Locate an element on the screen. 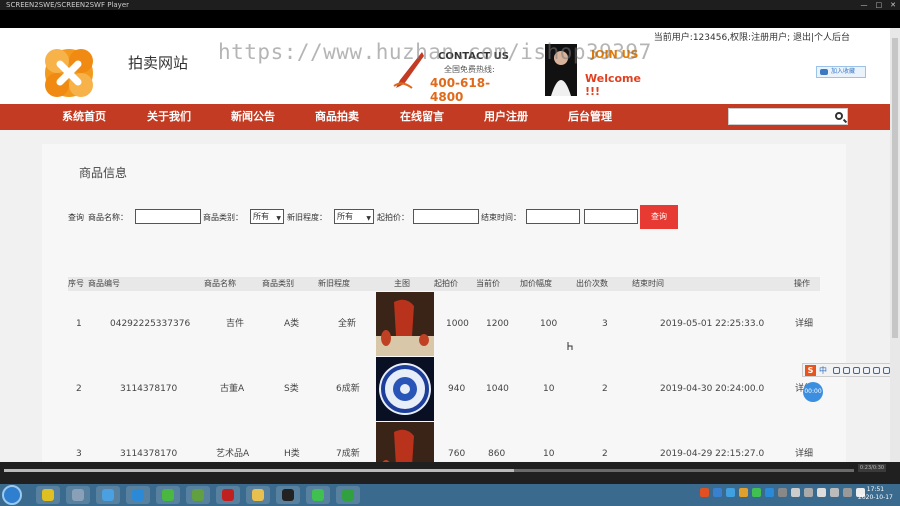 This screenshot has height=506, width=900. maximize-button: □ is located at coordinates (879, 5).